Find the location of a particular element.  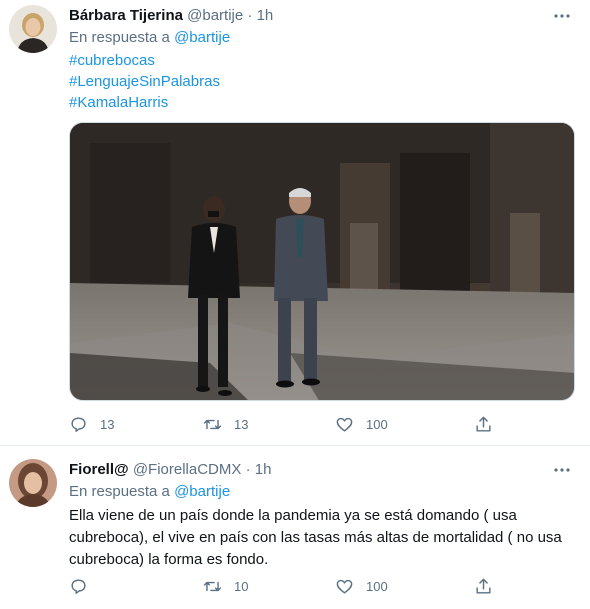

user-handle: @bartije is located at coordinates (215, 15).